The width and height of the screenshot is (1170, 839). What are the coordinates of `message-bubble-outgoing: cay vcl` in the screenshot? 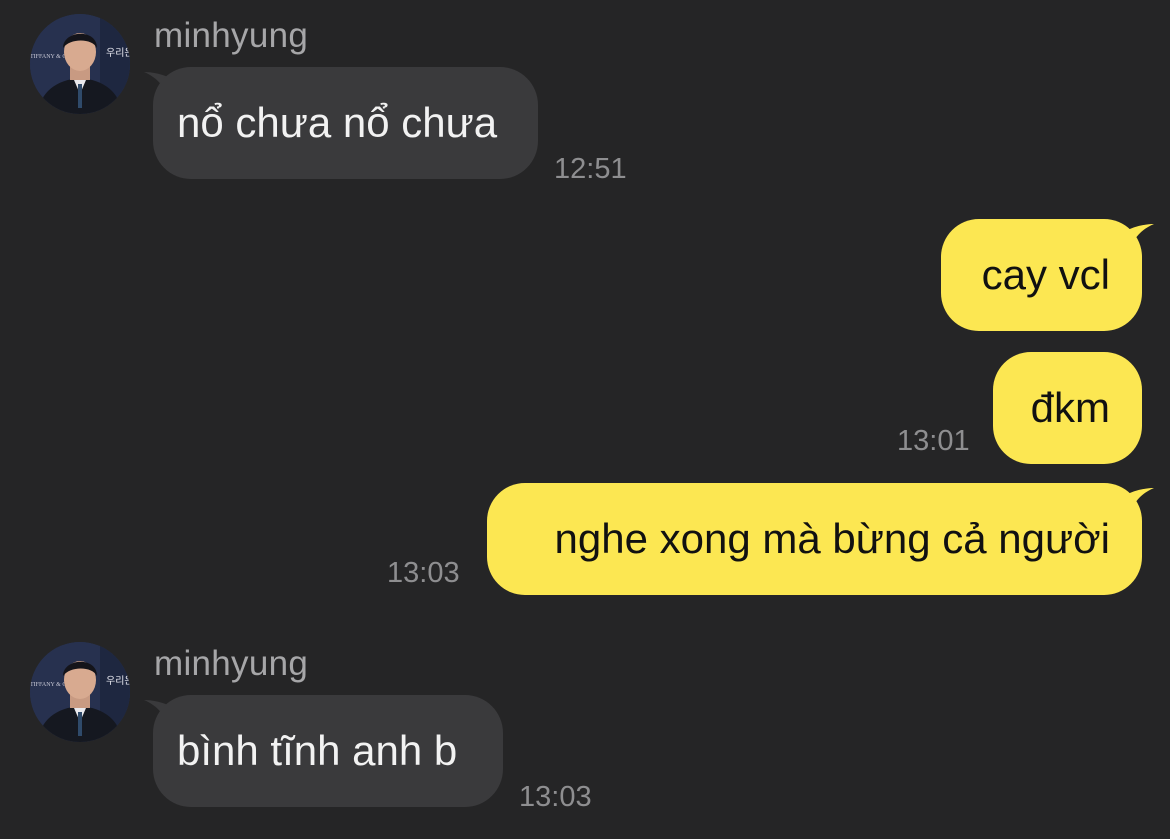 It's located at (1041, 275).